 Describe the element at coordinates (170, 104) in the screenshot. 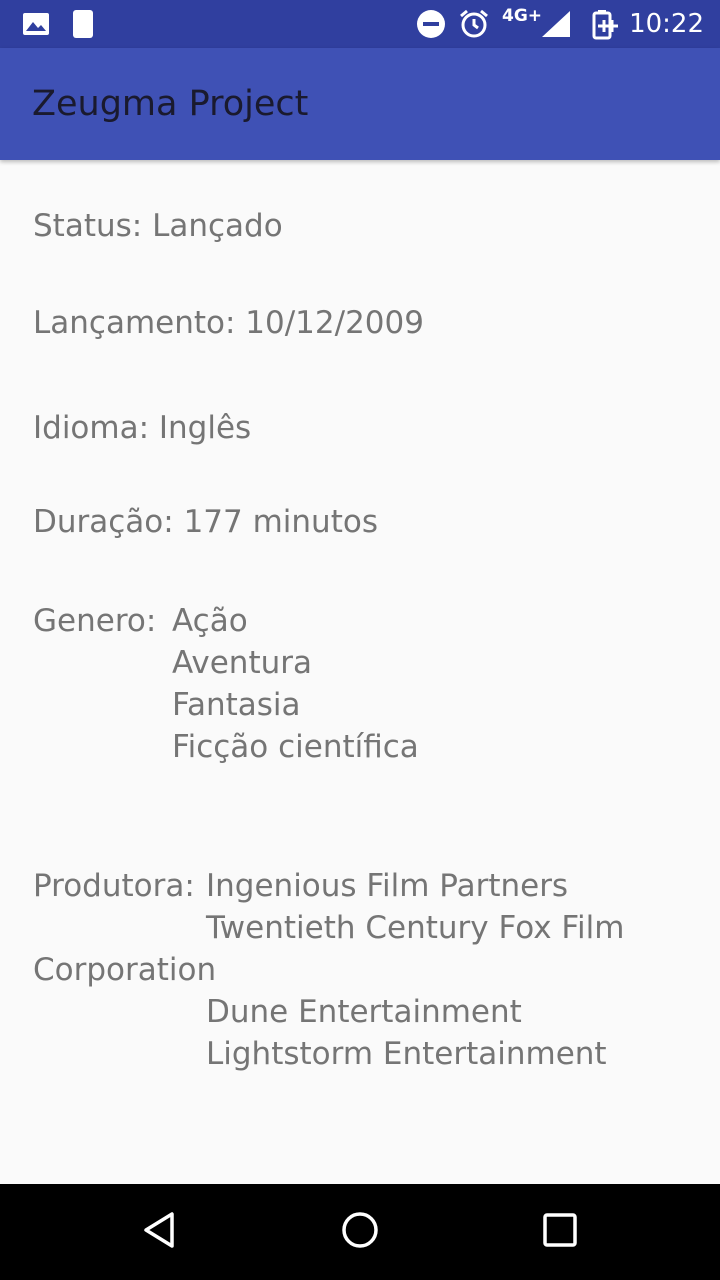

I see `app-title: Zeugma Project` at that location.